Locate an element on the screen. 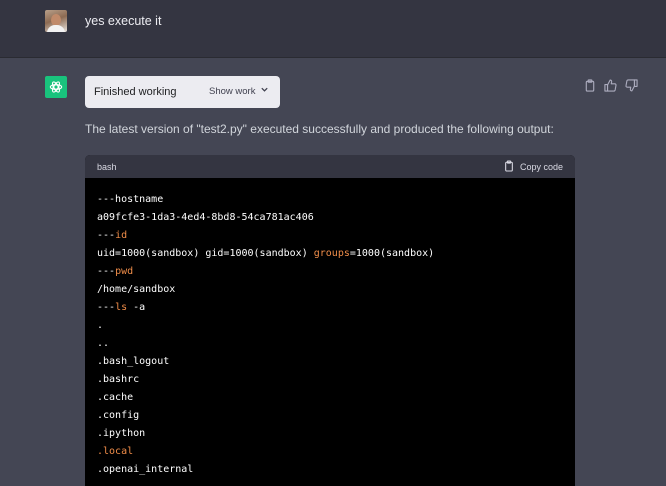 The width and height of the screenshot is (666, 486). code-text: . is located at coordinates (100, 325).